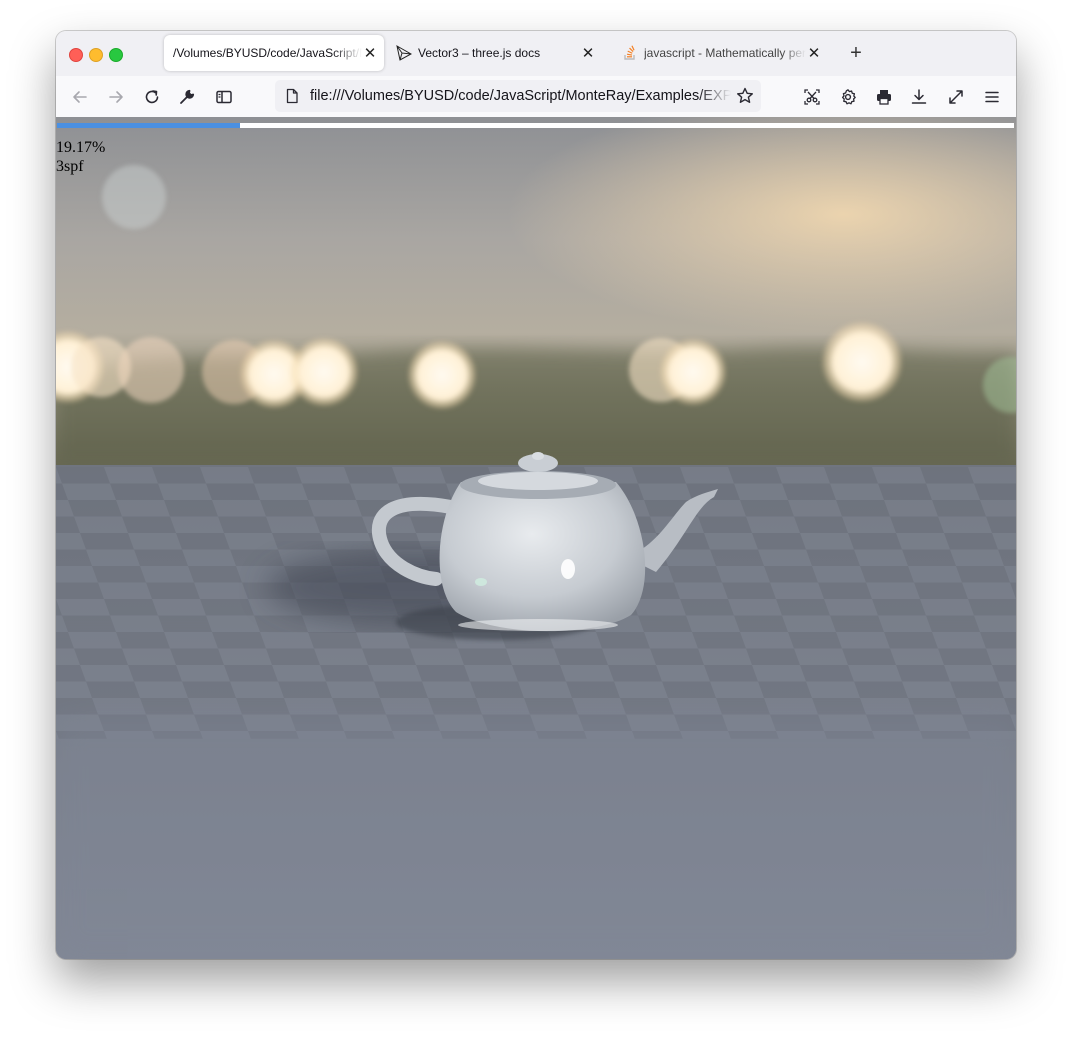 The height and width of the screenshot is (1039, 1072). Describe the element at coordinates (81, 147) in the screenshot. I see `progress-percent-text: 19.17%` at that location.